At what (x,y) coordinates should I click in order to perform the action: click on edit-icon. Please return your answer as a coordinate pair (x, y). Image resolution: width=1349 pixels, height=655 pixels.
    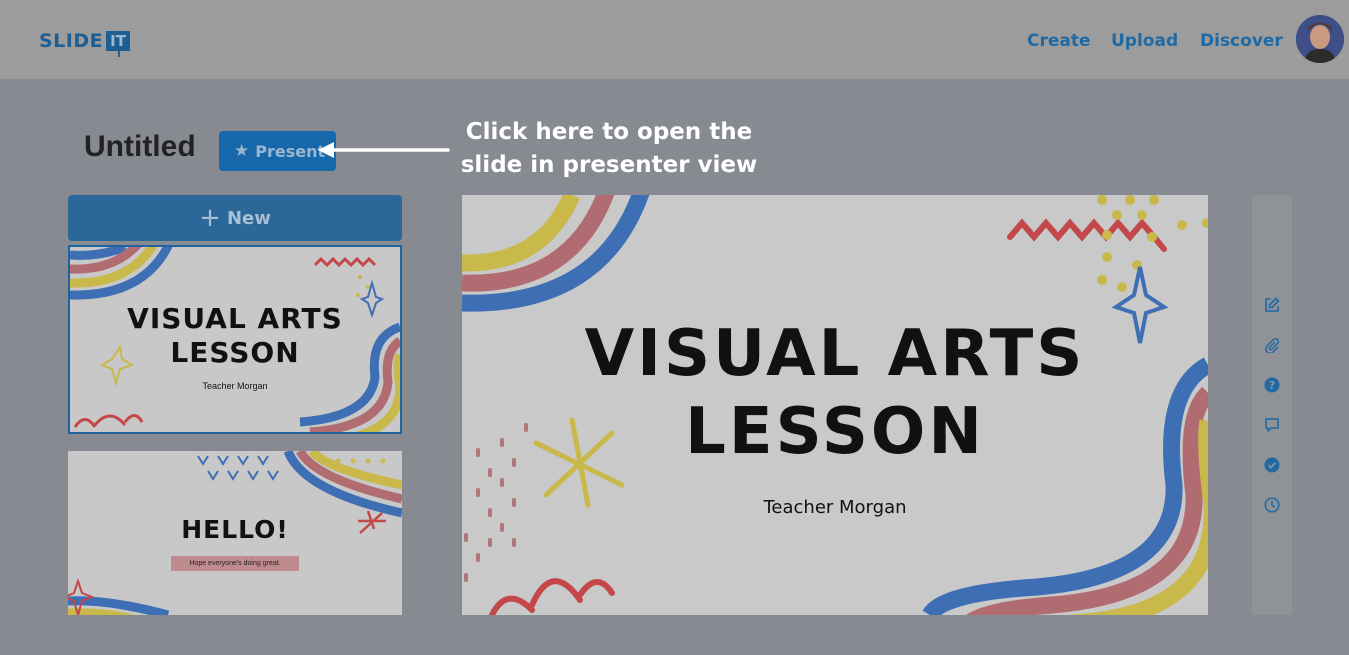
    Looking at the image, I should click on (1272, 305).